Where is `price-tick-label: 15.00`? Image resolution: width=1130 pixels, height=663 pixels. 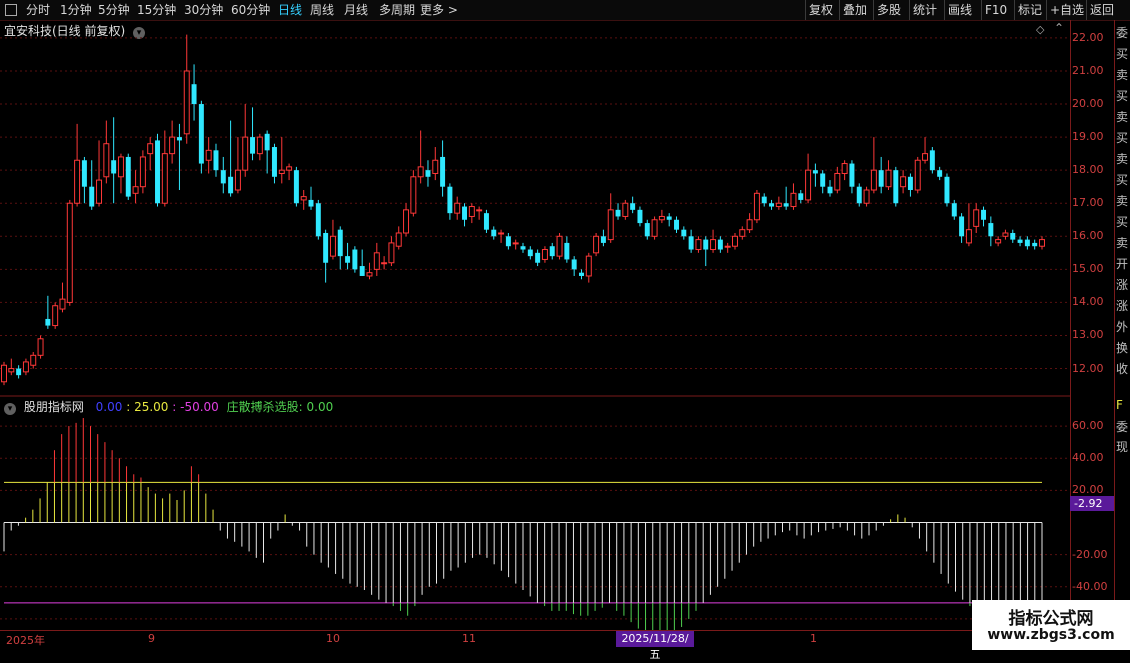
price-tick-label: 15.00 is located at coordinates (1088, 269).